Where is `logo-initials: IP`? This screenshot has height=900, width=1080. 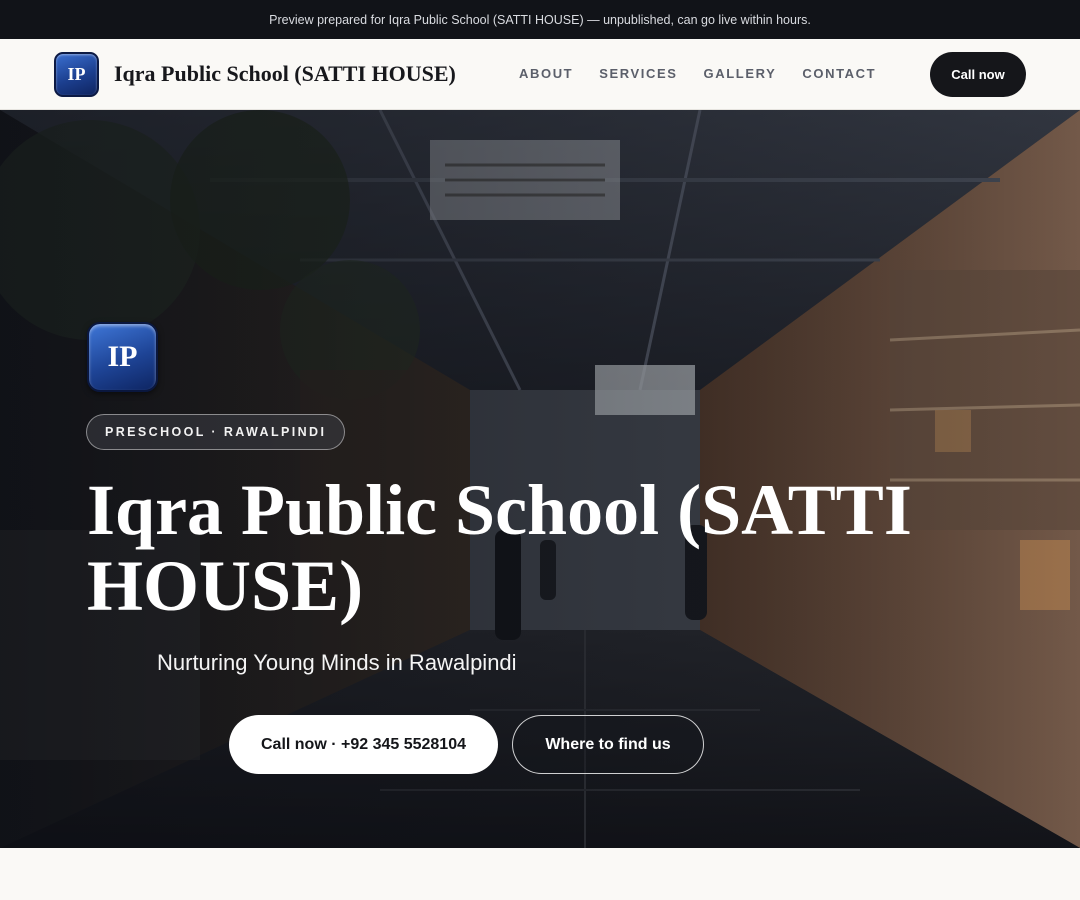
logo-initials: IP is located at coordinates (76, 74).